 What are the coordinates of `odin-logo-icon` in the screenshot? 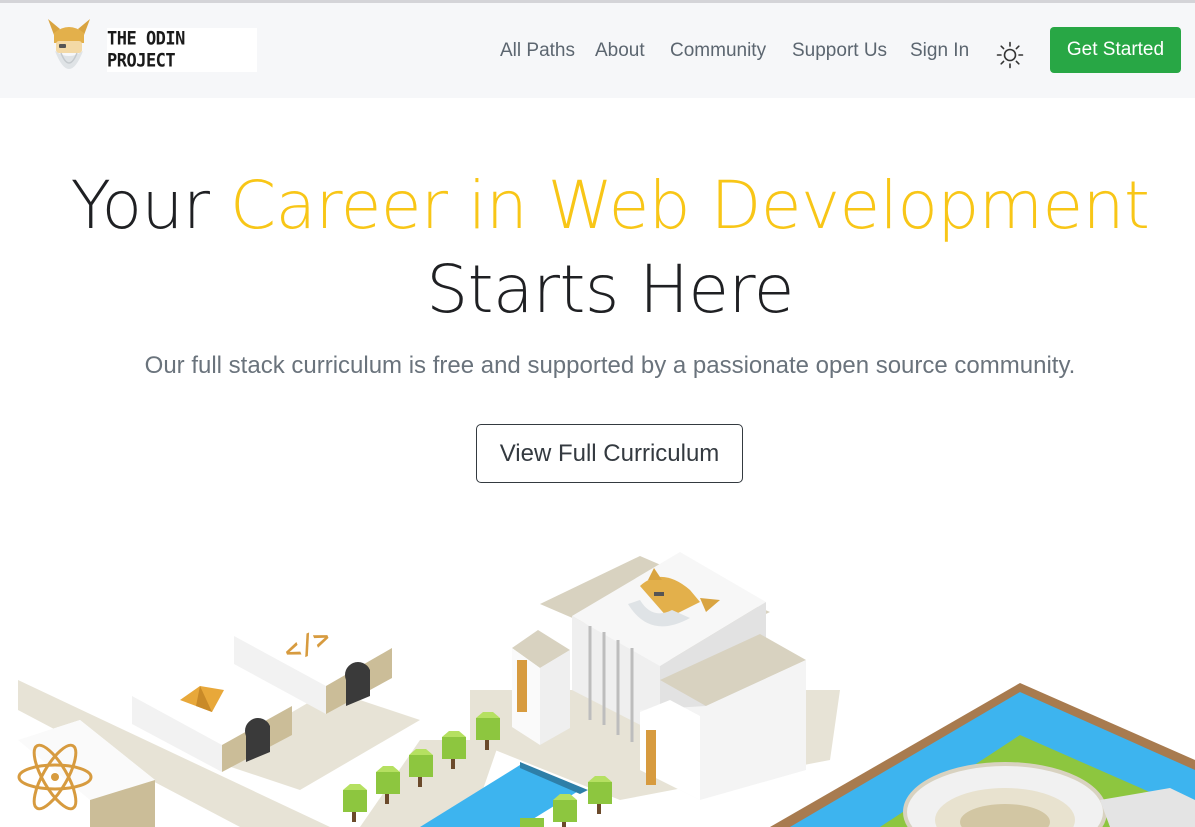 It's located at (69, 49).